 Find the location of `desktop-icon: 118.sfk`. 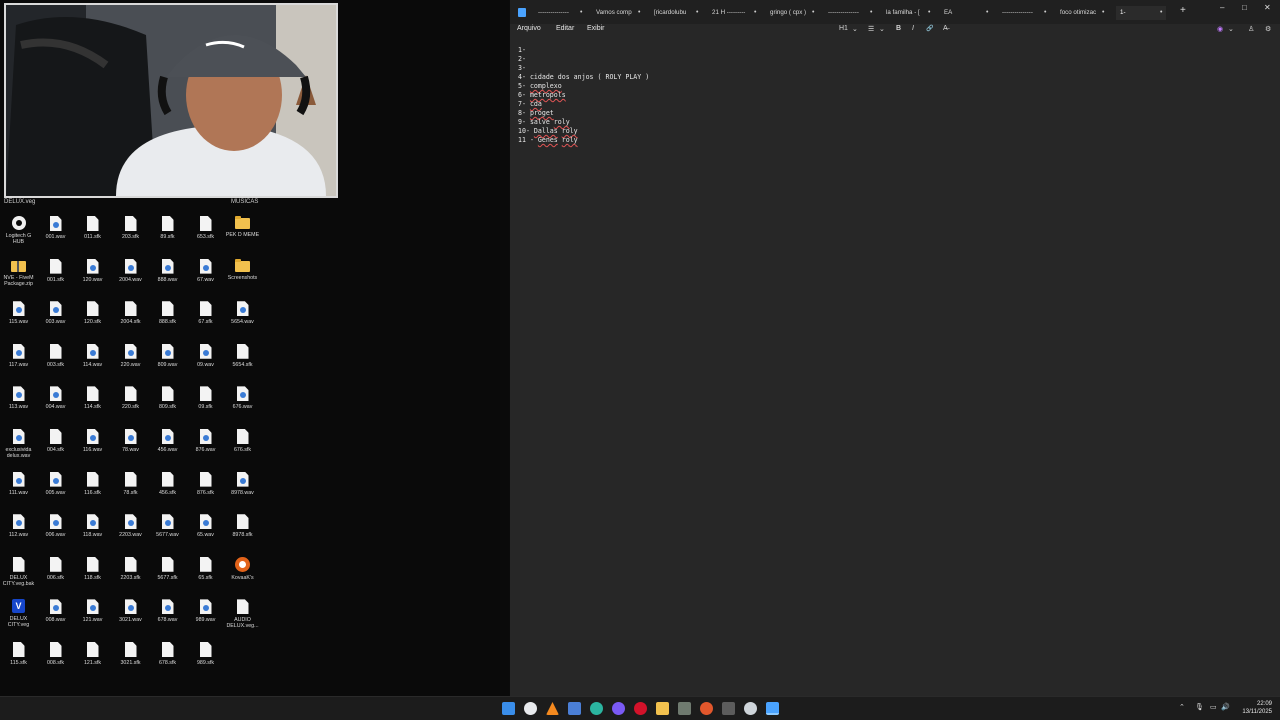

desktop-icon: 118.sfk is located at coordinates (92, 572).